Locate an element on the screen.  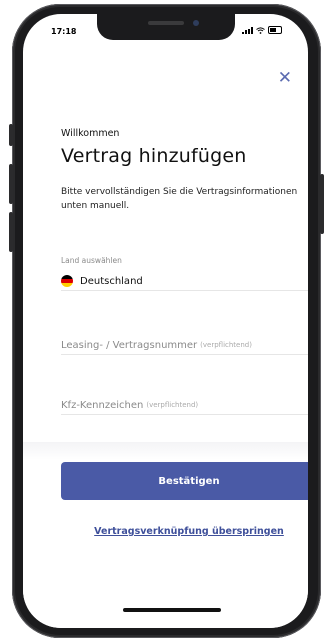
confirm-button: Bestätigen is located at coordinates (184, 481).